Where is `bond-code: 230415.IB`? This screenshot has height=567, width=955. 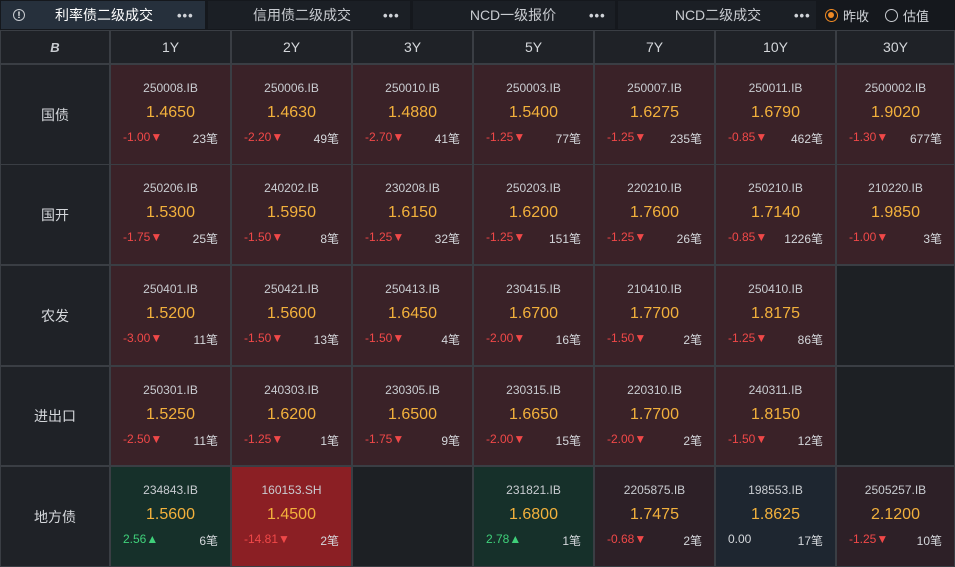
bond-code: 230415.IB is located at coordinates (533, 289).